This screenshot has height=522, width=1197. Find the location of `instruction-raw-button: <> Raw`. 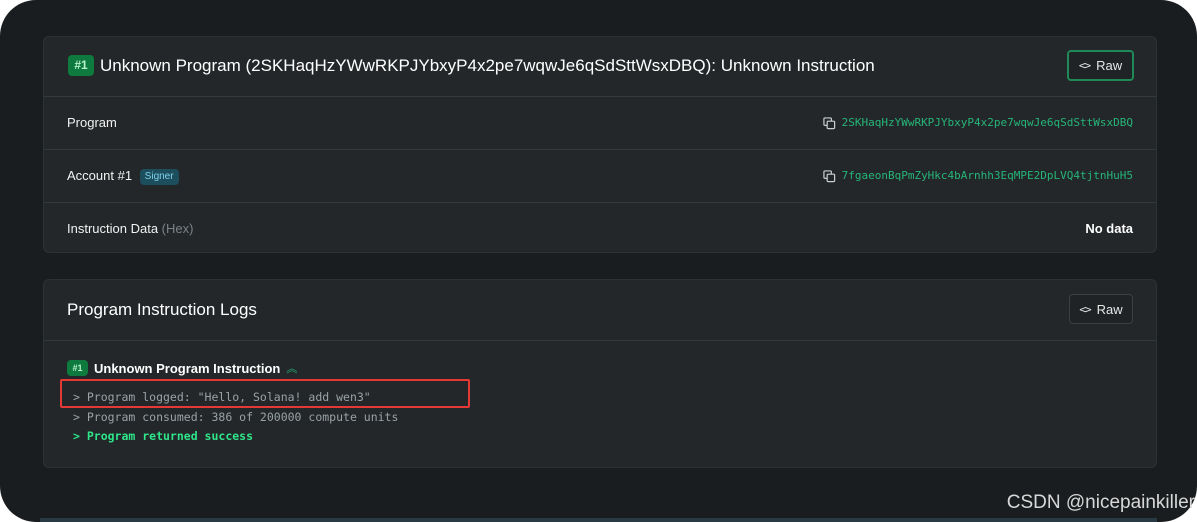

instruction-raw-button: <> Raw is located at coordinates (1100, 65).